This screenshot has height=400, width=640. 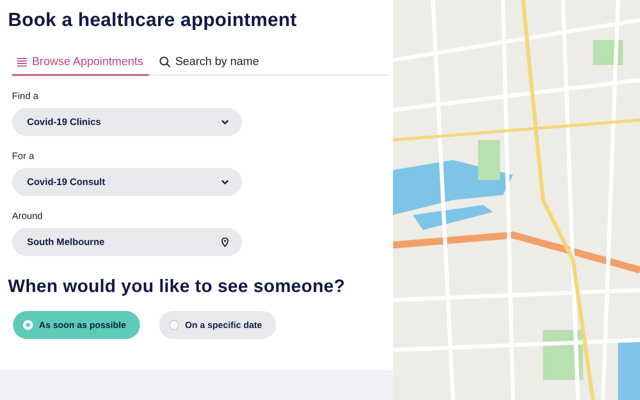 I want to click on location-field: South Melbourne, so click(x=127, y=242).